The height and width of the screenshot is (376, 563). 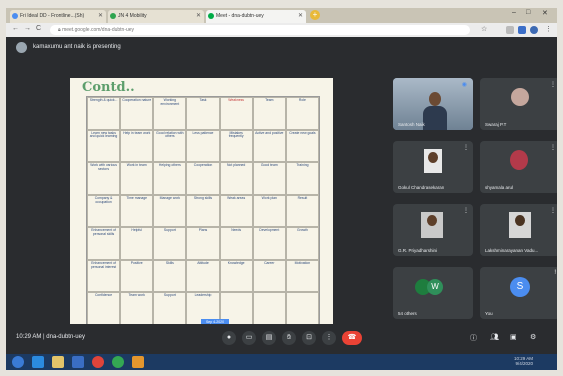 What do you see at coordinates (528, 12) in the screenshot?
I see `maximize-icon: □` at bounding box center [528, 12].